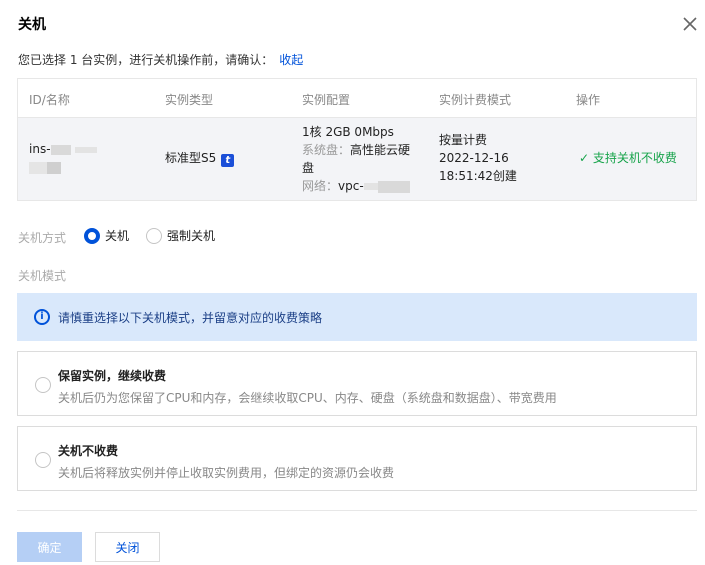 This screenshot has width=705, height=565. I want to click on radio-checked-icon, so click(92, 235).